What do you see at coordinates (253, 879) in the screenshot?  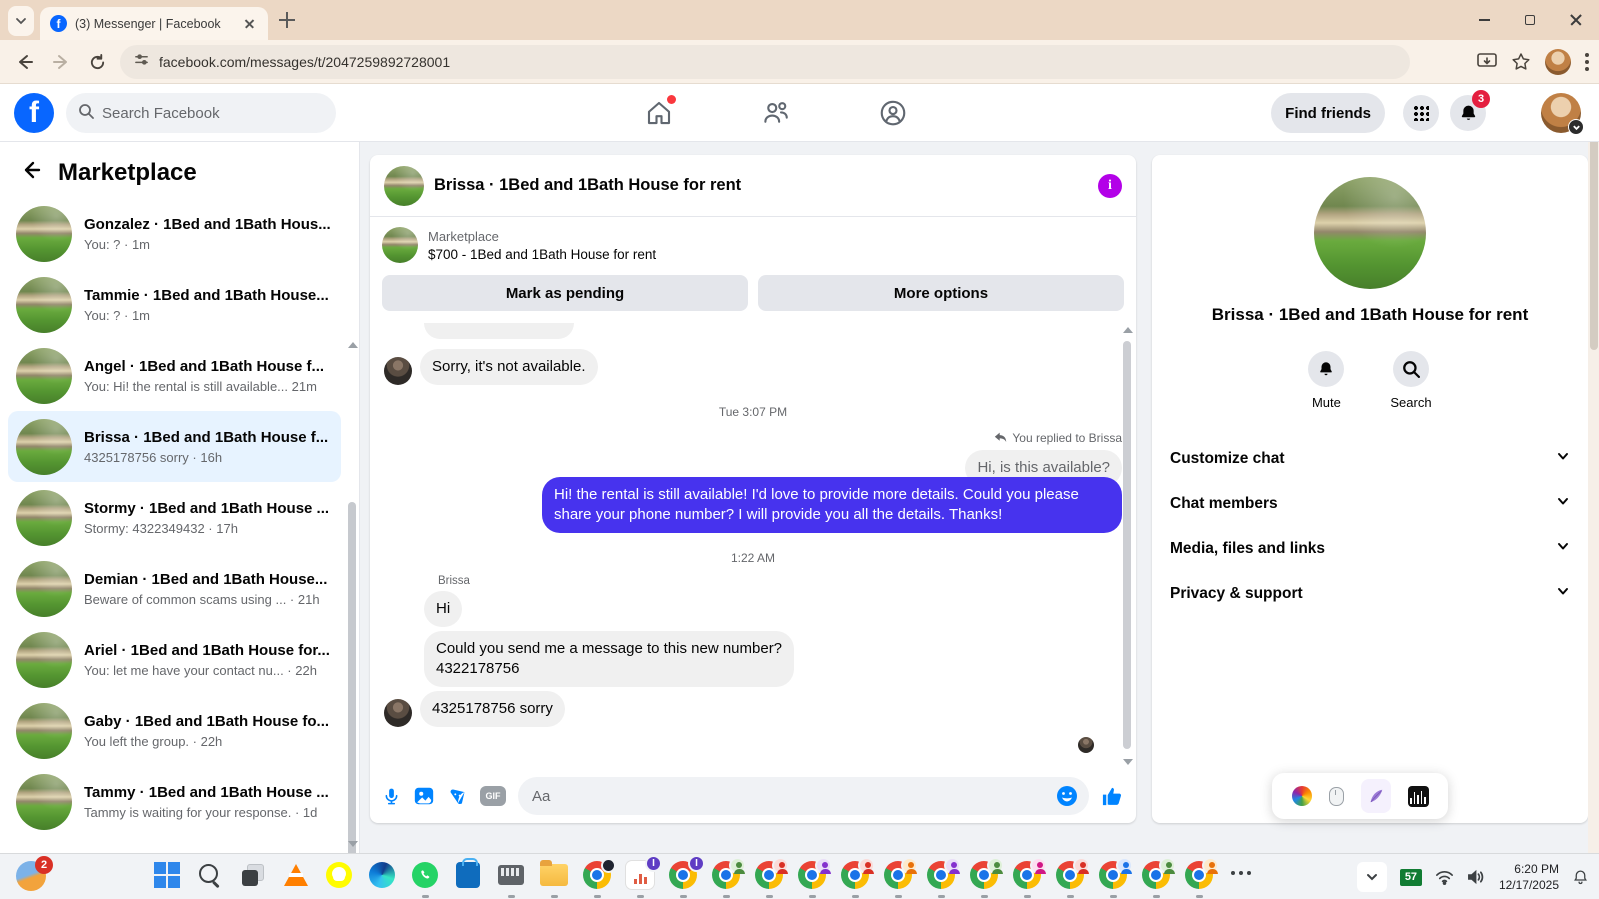 I see `task-view-button` at bounding box center [253, 879].